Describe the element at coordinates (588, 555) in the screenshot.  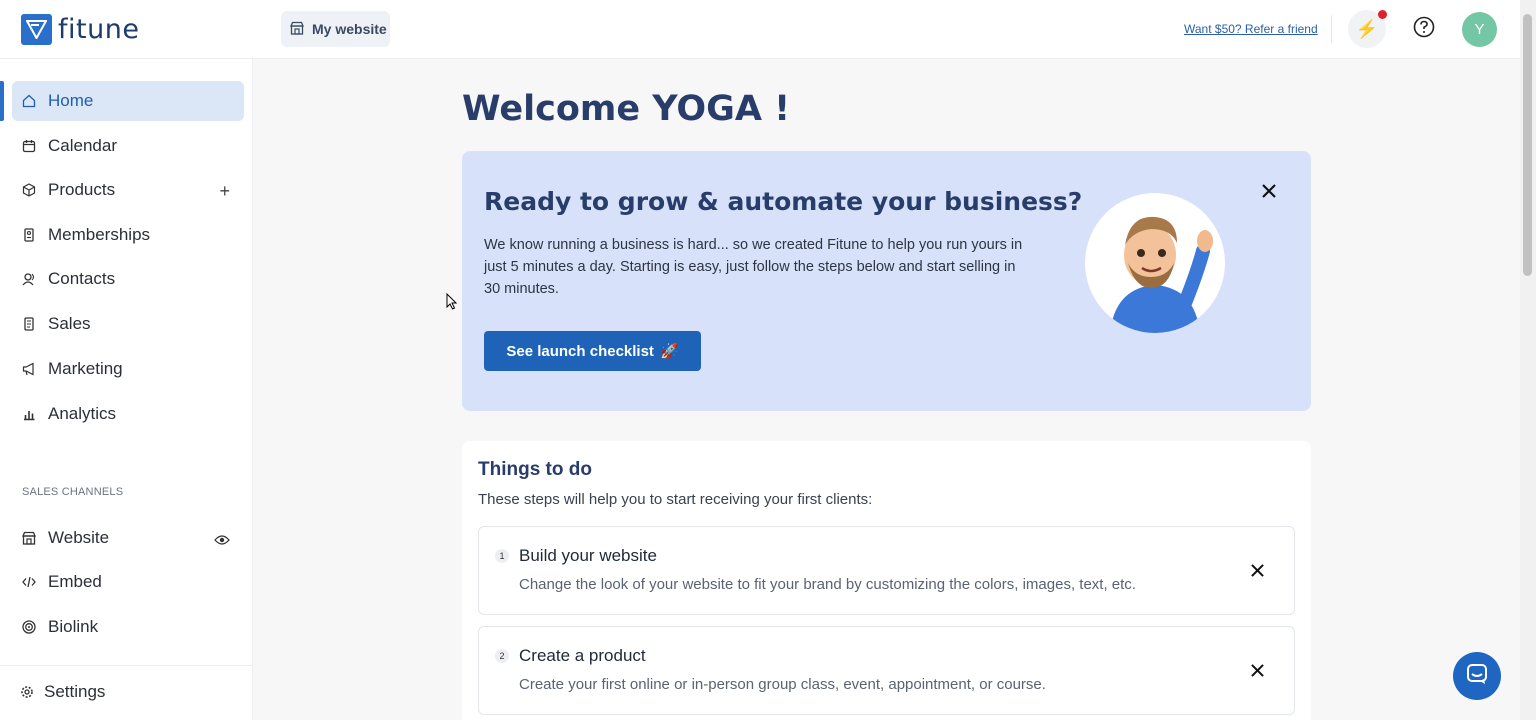
I see `step-title: Build your website` at that location.